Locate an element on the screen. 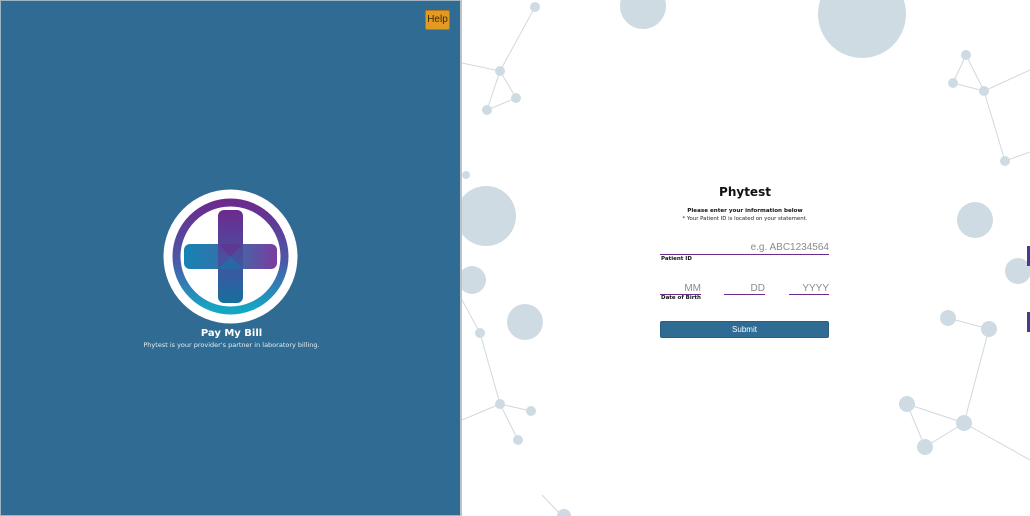 The height and width of the screenshot is (516, 1030). patient-id-label: Patient ID is located at coordinates (676, 259).